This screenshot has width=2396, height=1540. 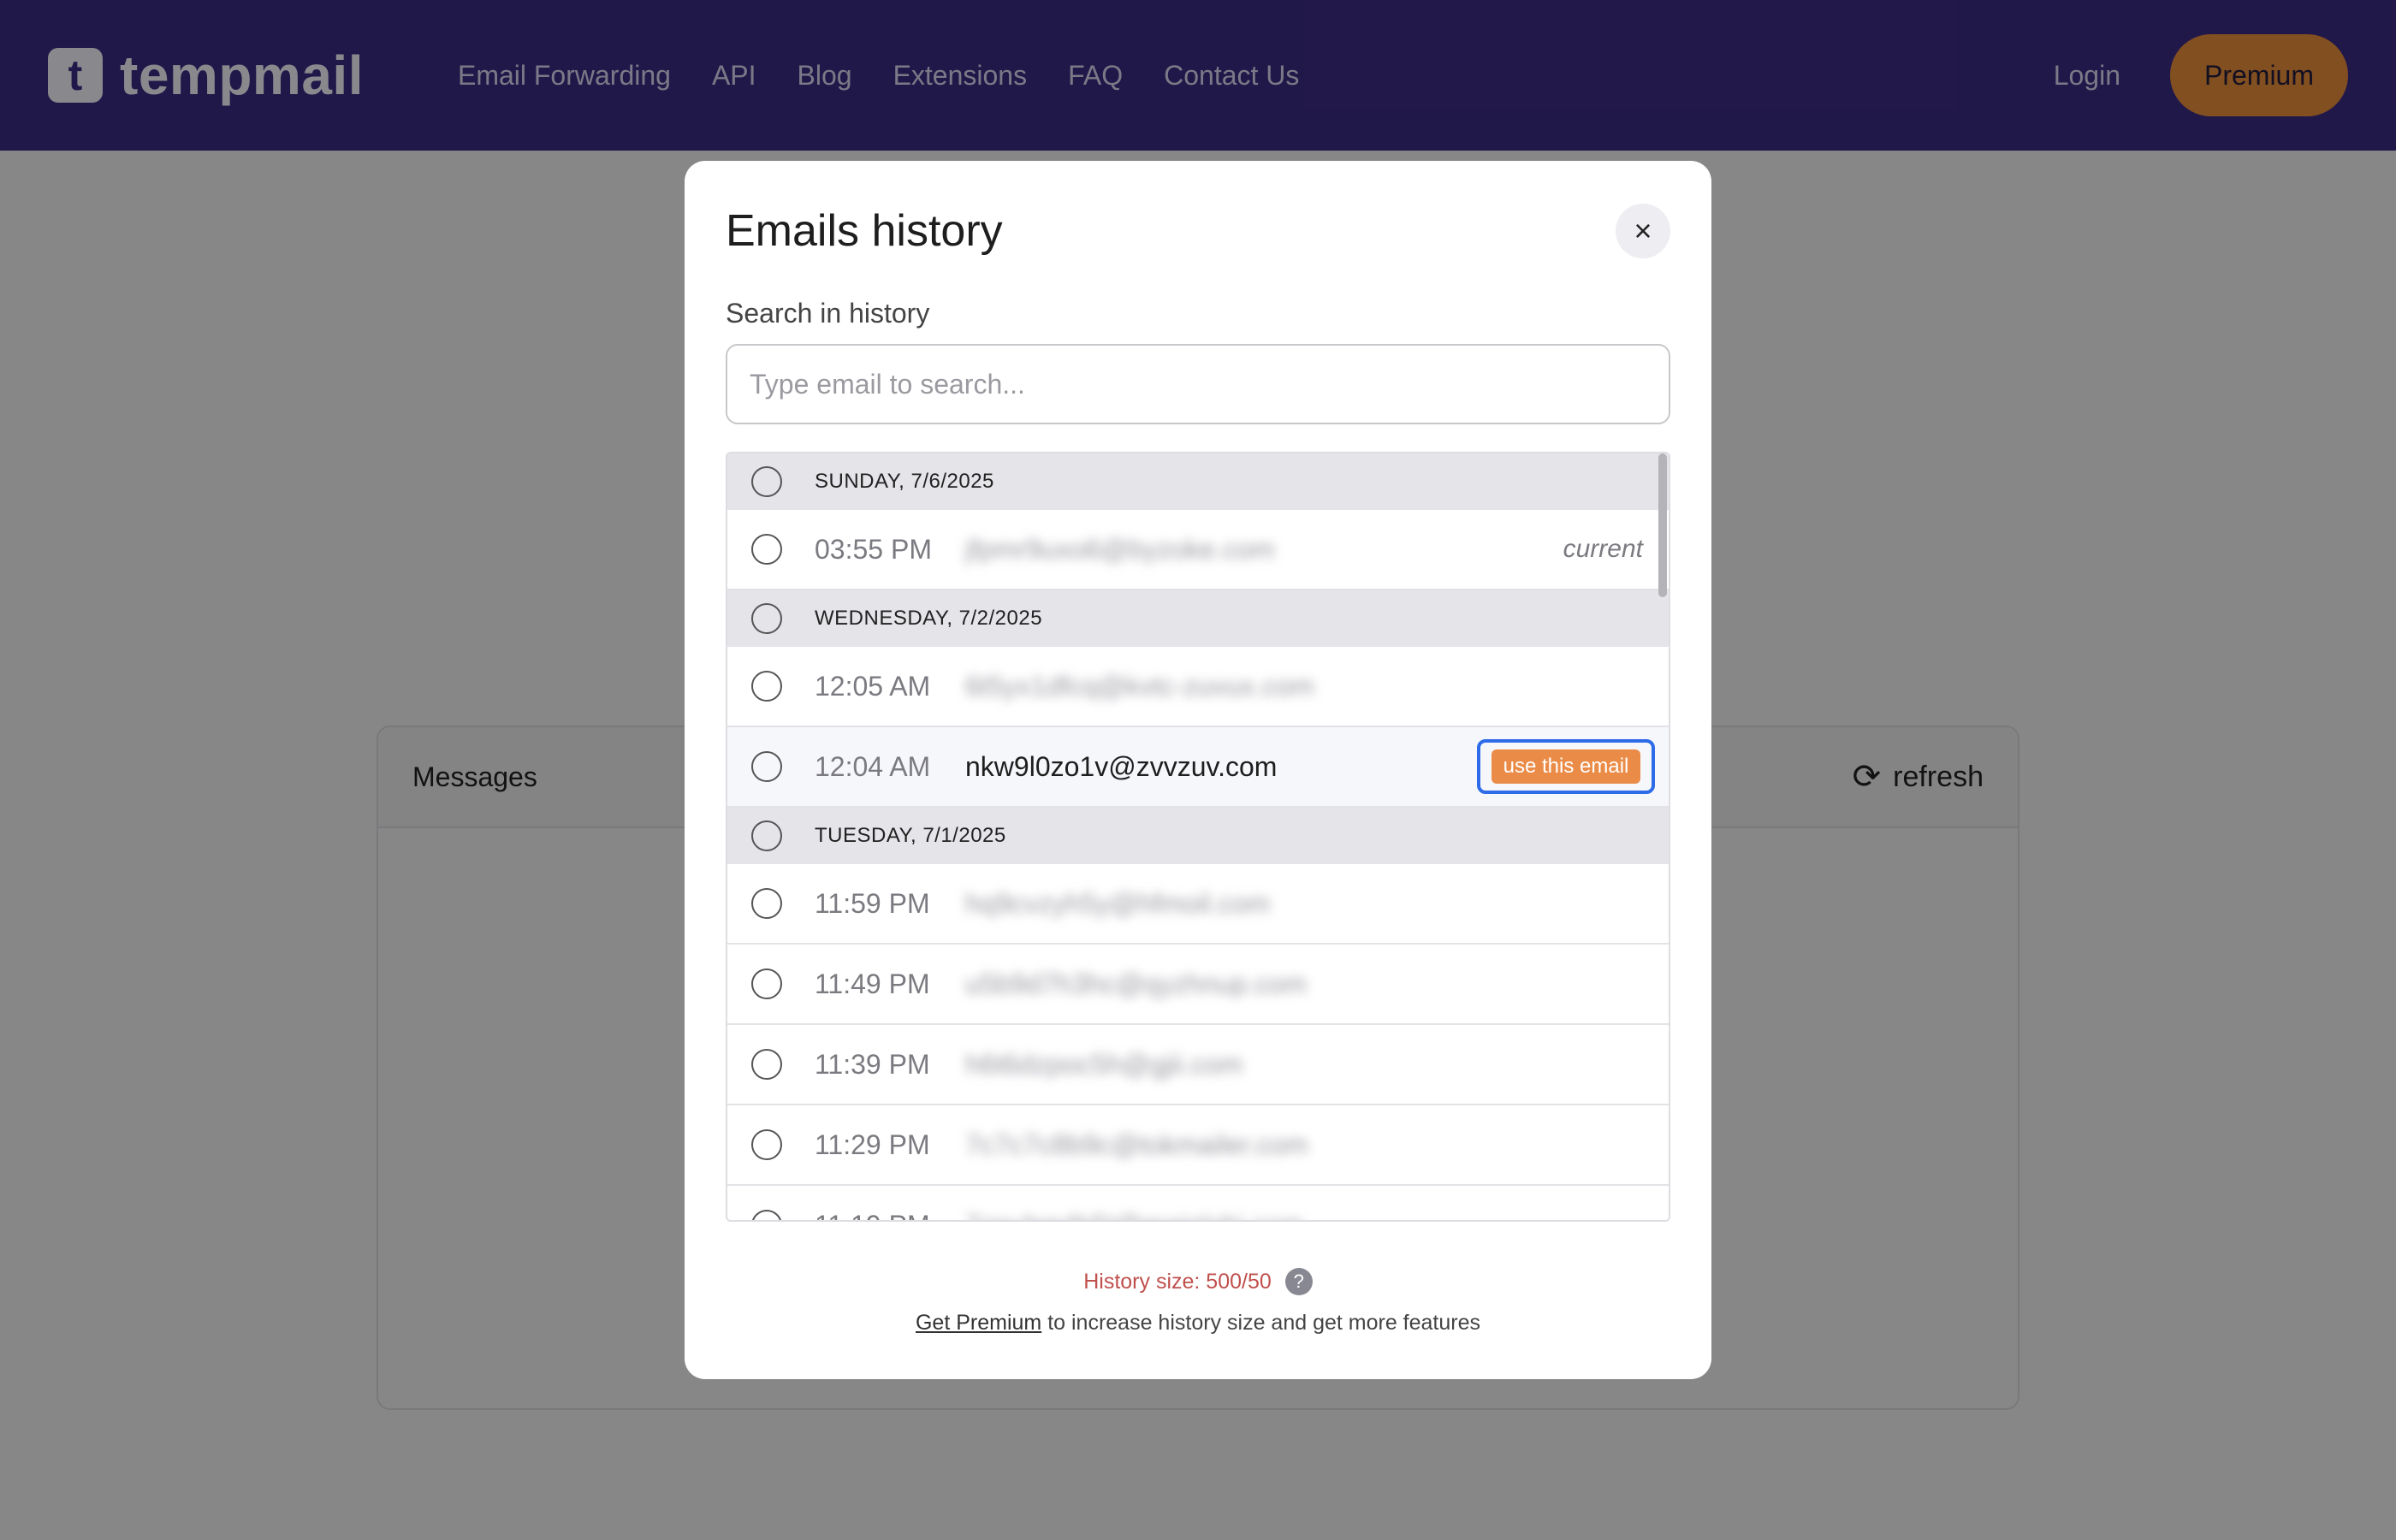 What do you see at coordinates (1118, 903) in the screenshot?
I see `item-email: hq9cvzyh5y@hfmoil.com` at bounding box center [1118, 903].